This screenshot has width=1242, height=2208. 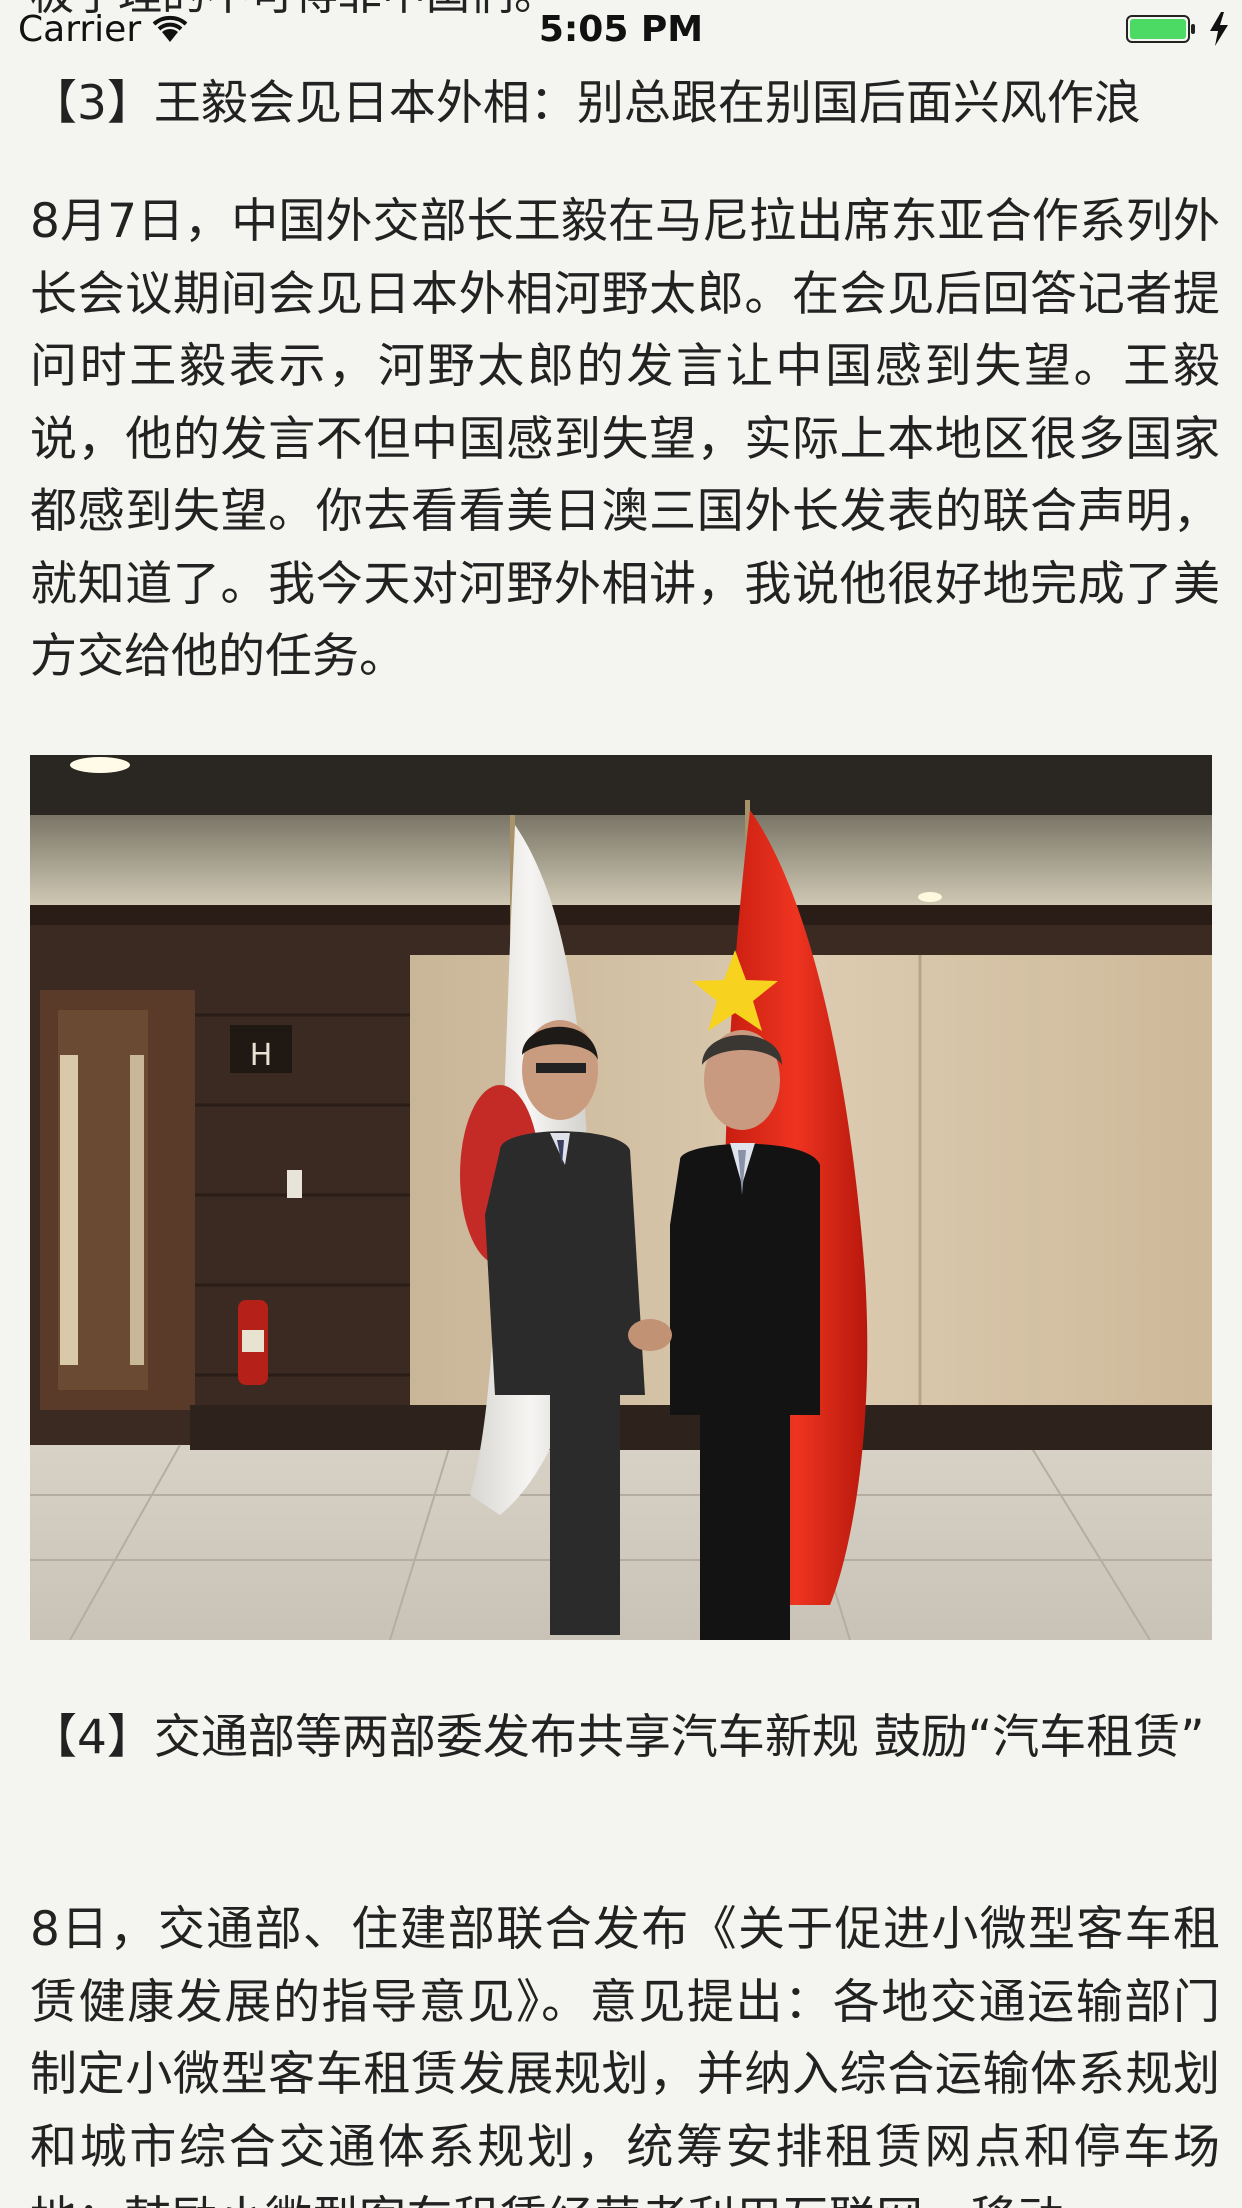 What do you see at coordinates (261, 1055) in the screenshot?
I see `photo-sign-text: H` at bounding box center [261, 1055].